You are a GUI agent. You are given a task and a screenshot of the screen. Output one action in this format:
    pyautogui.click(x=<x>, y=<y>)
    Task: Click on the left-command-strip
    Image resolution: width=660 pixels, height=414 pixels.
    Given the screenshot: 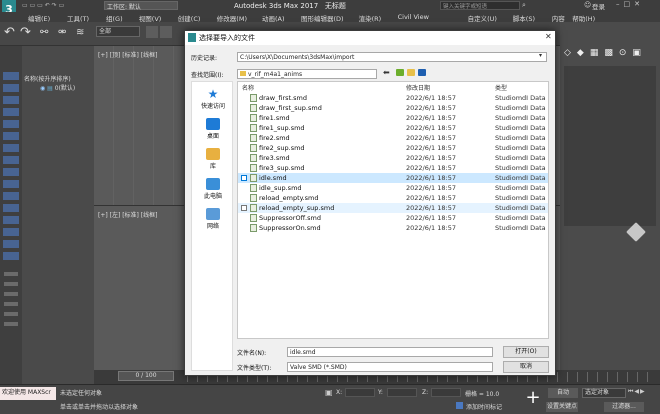 What is the action you would take?
    pyautogui.click(x=11, y=216)
    